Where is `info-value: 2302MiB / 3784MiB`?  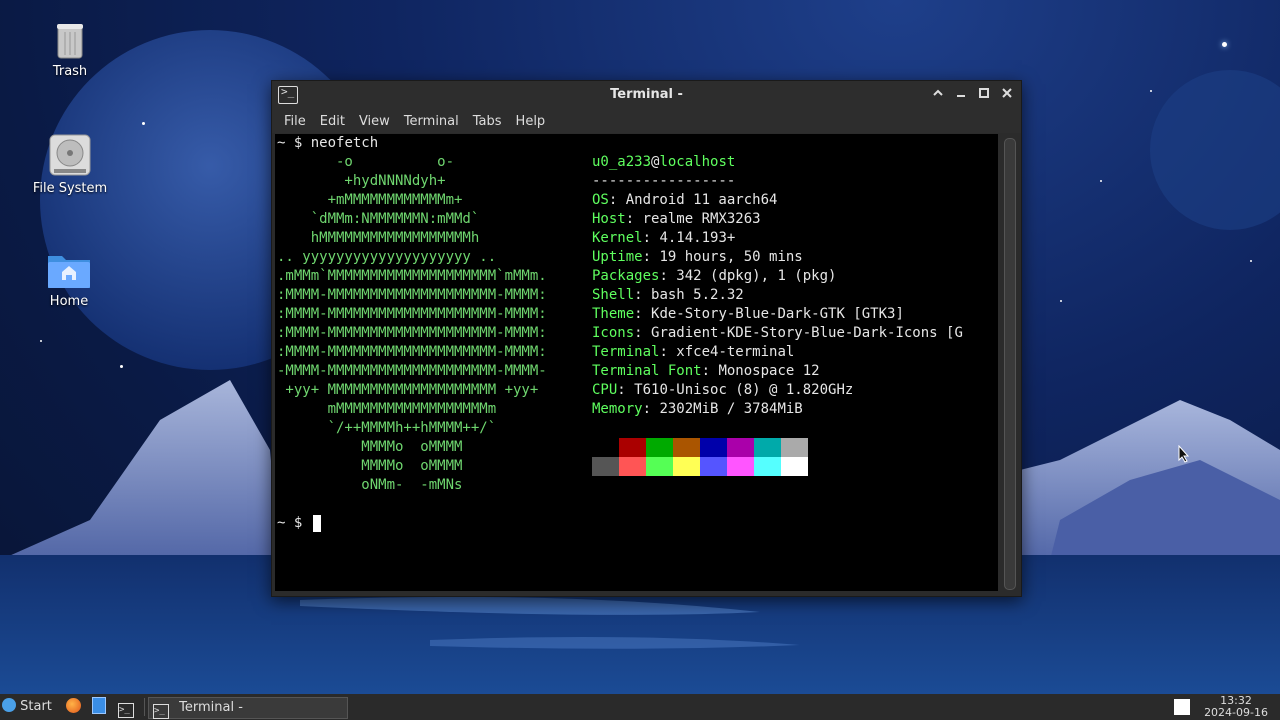 info-value: 2302MiB / 3784MiB is located at coordinates (731, 409).